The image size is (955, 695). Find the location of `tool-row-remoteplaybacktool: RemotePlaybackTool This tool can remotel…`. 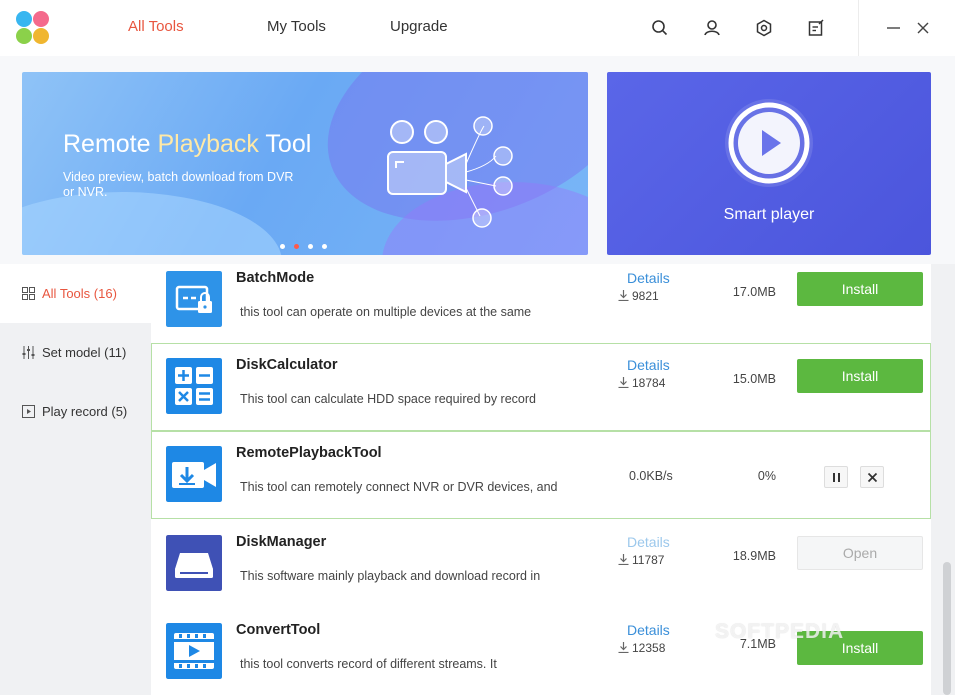

tool-row-remoteplaybacktool: RemotePlaybackTool This tool can remotel… is located at coordinates (541, 475).